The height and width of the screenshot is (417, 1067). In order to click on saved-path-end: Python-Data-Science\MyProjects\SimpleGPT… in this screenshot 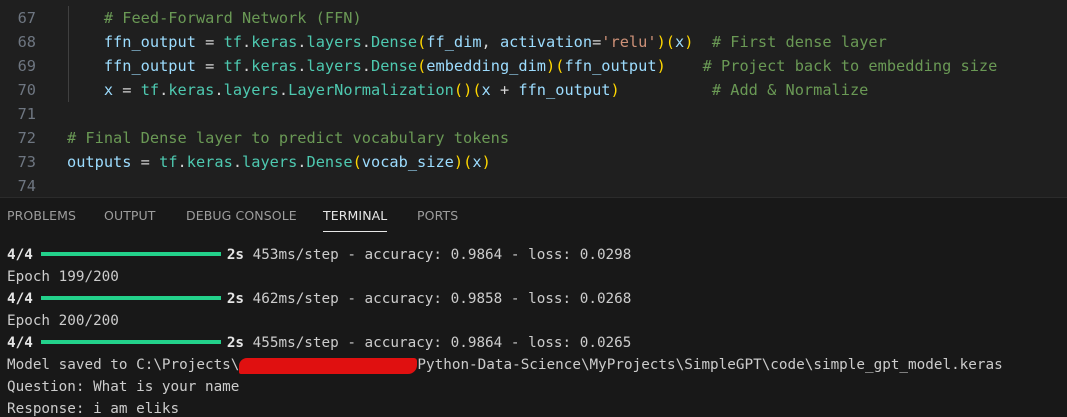, I will do `click(710, 365)`.